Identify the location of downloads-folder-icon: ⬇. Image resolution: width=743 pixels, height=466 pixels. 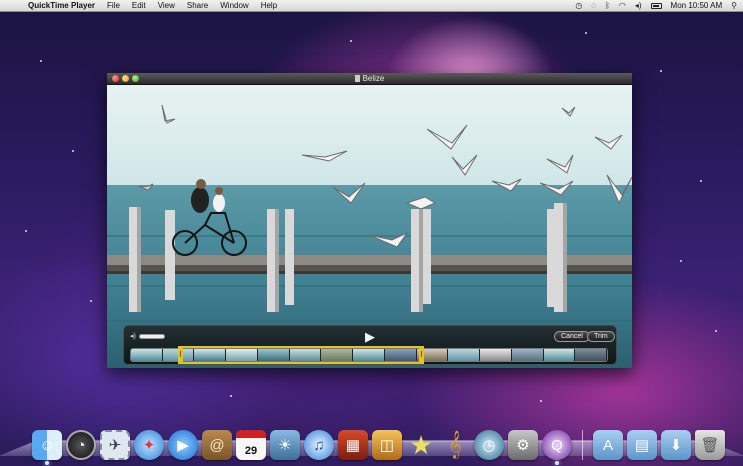
(676, 445).